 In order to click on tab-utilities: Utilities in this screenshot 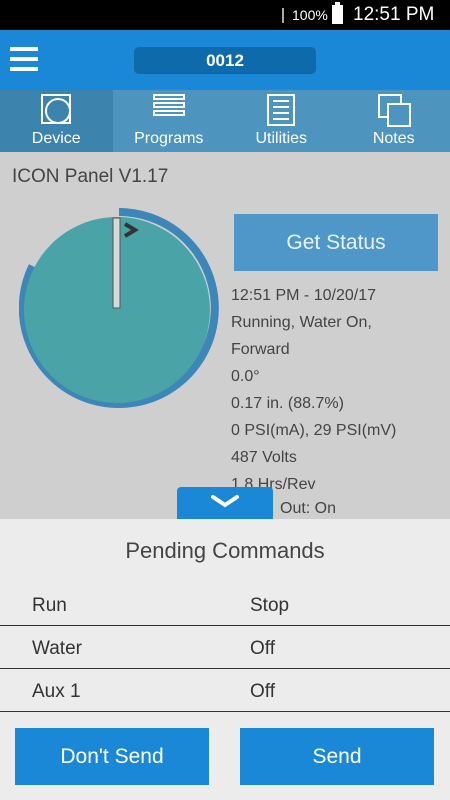, I will do `click(281, 121)`.